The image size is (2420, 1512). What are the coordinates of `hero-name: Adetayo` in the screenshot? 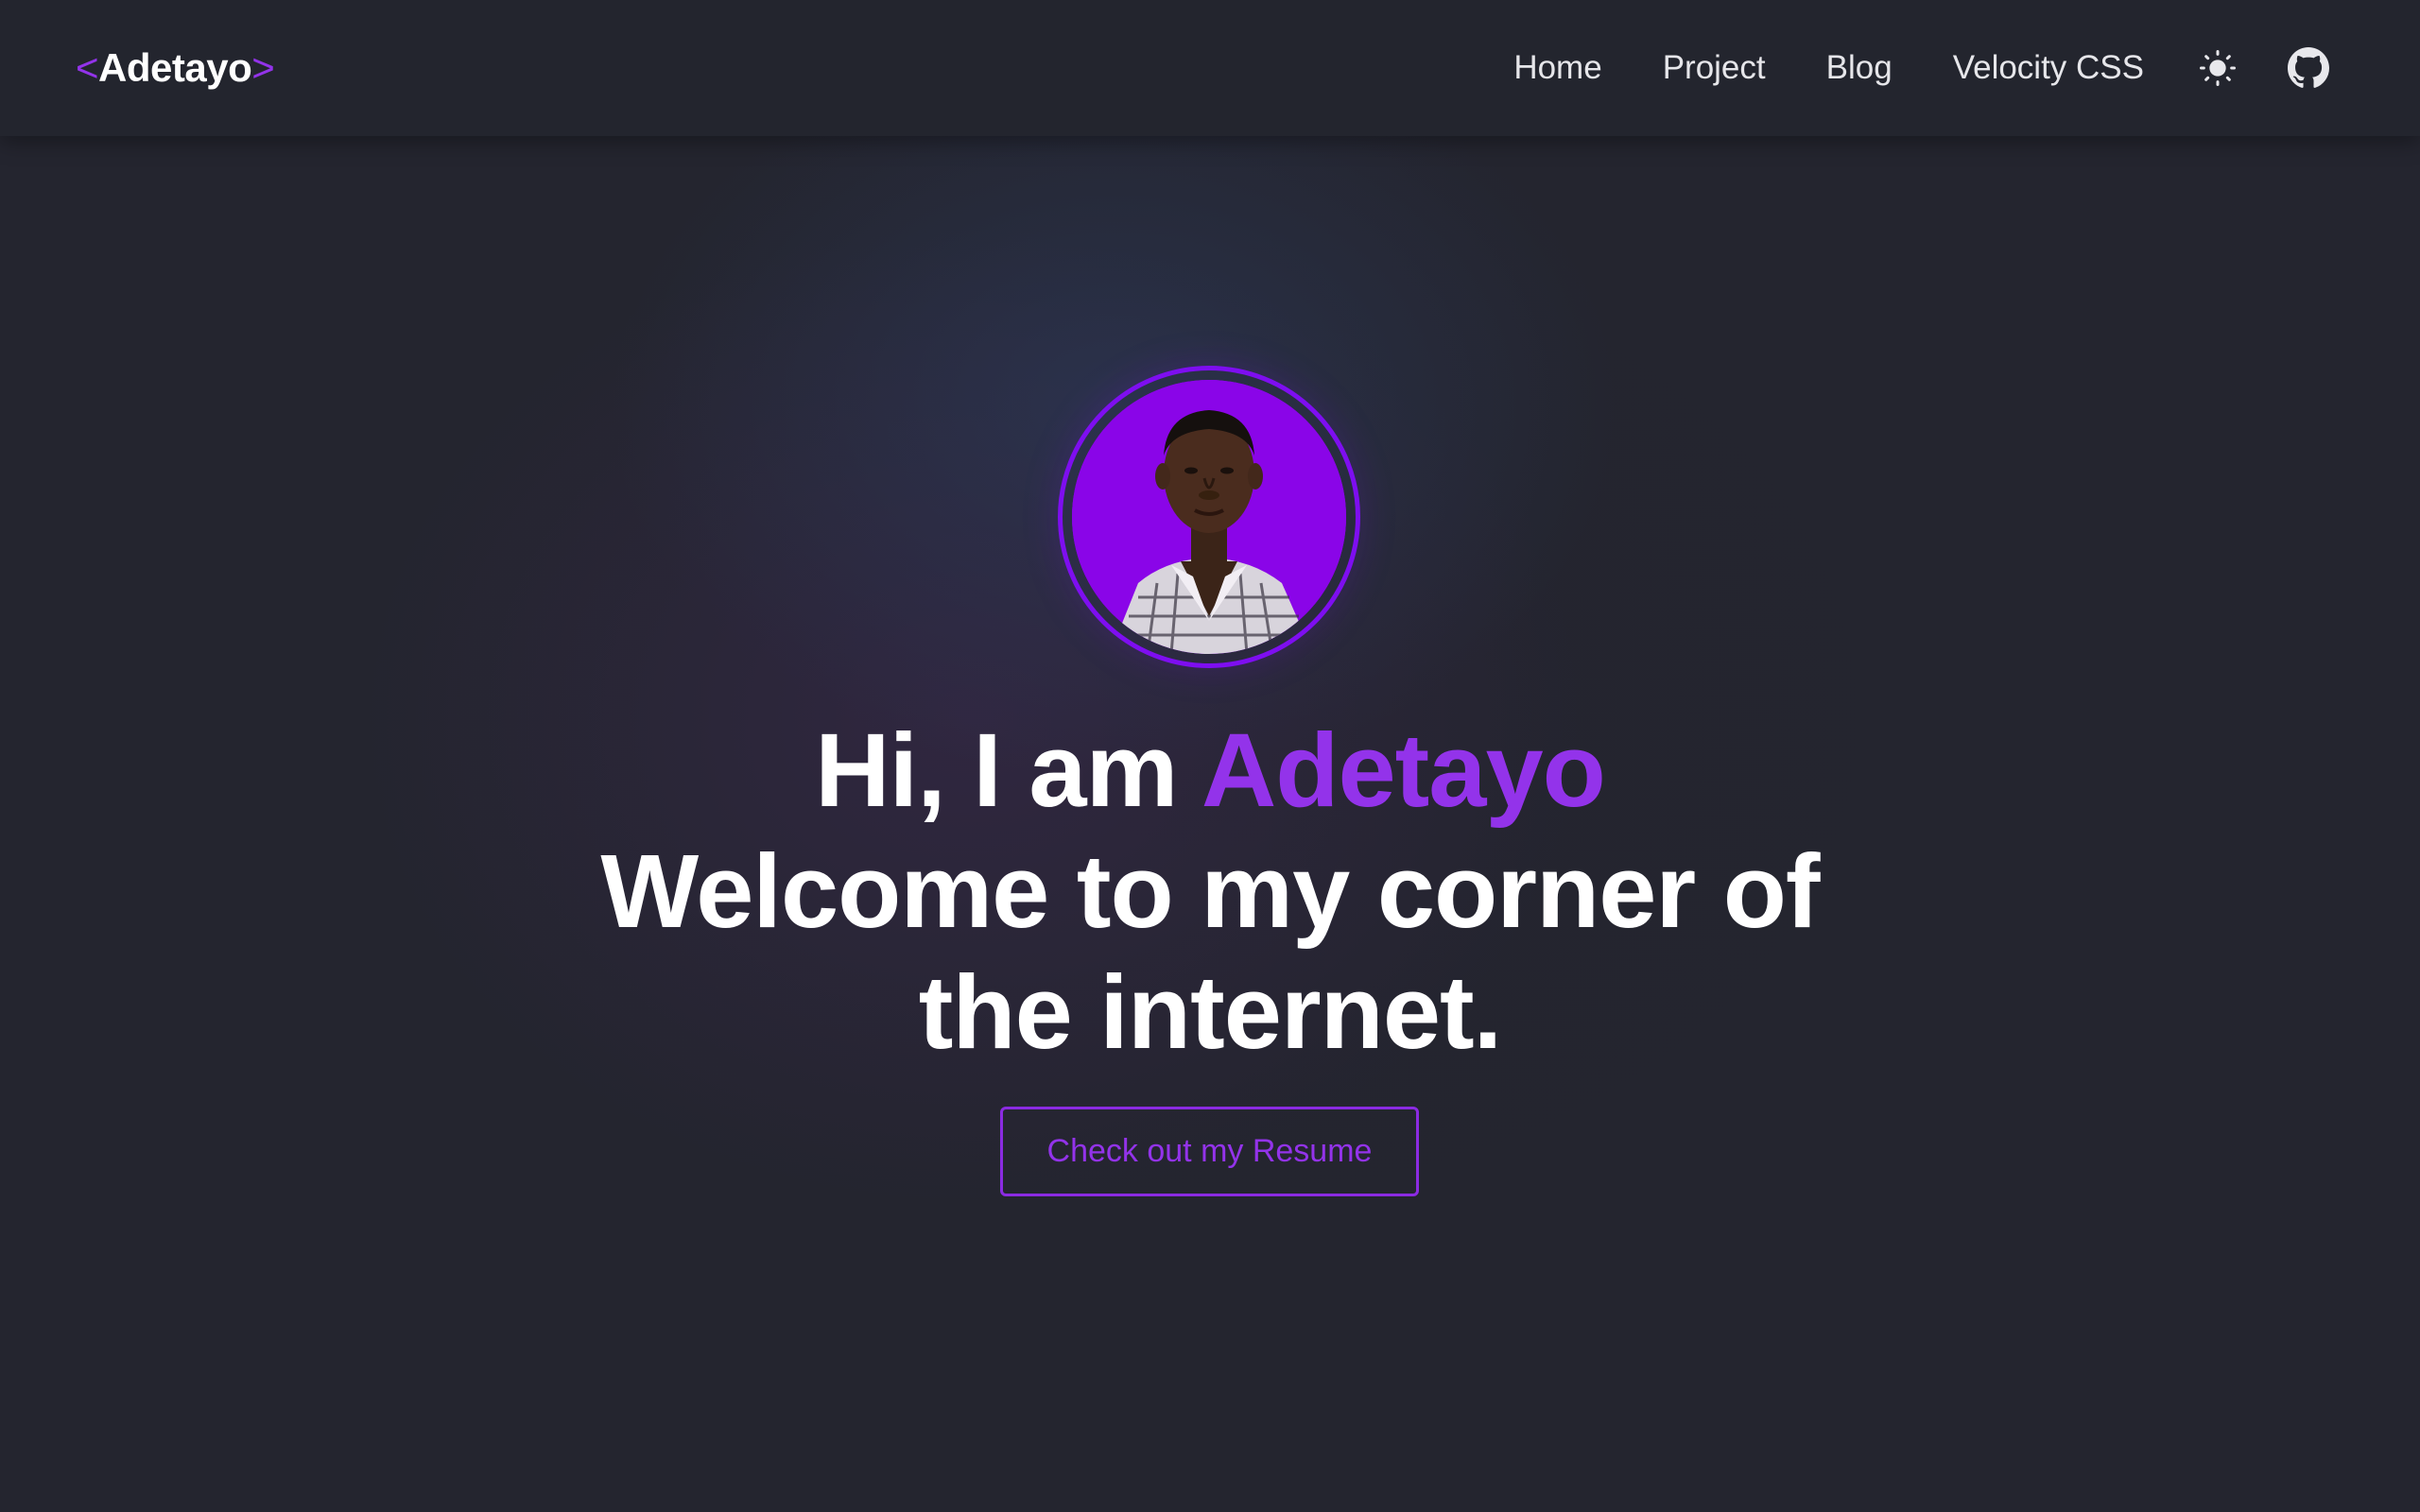 It's located at (1403, 771).